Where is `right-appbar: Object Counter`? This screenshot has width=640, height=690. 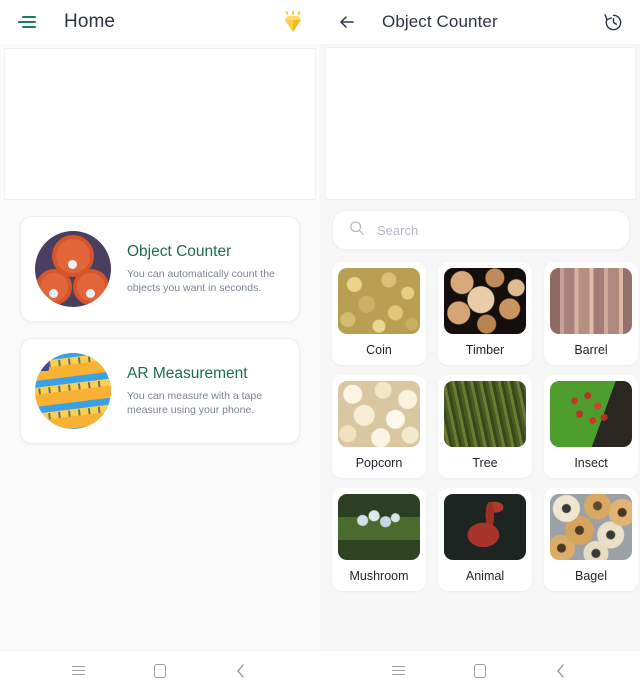
right-appbar: Object Counter is located at coordinates (480, 22).